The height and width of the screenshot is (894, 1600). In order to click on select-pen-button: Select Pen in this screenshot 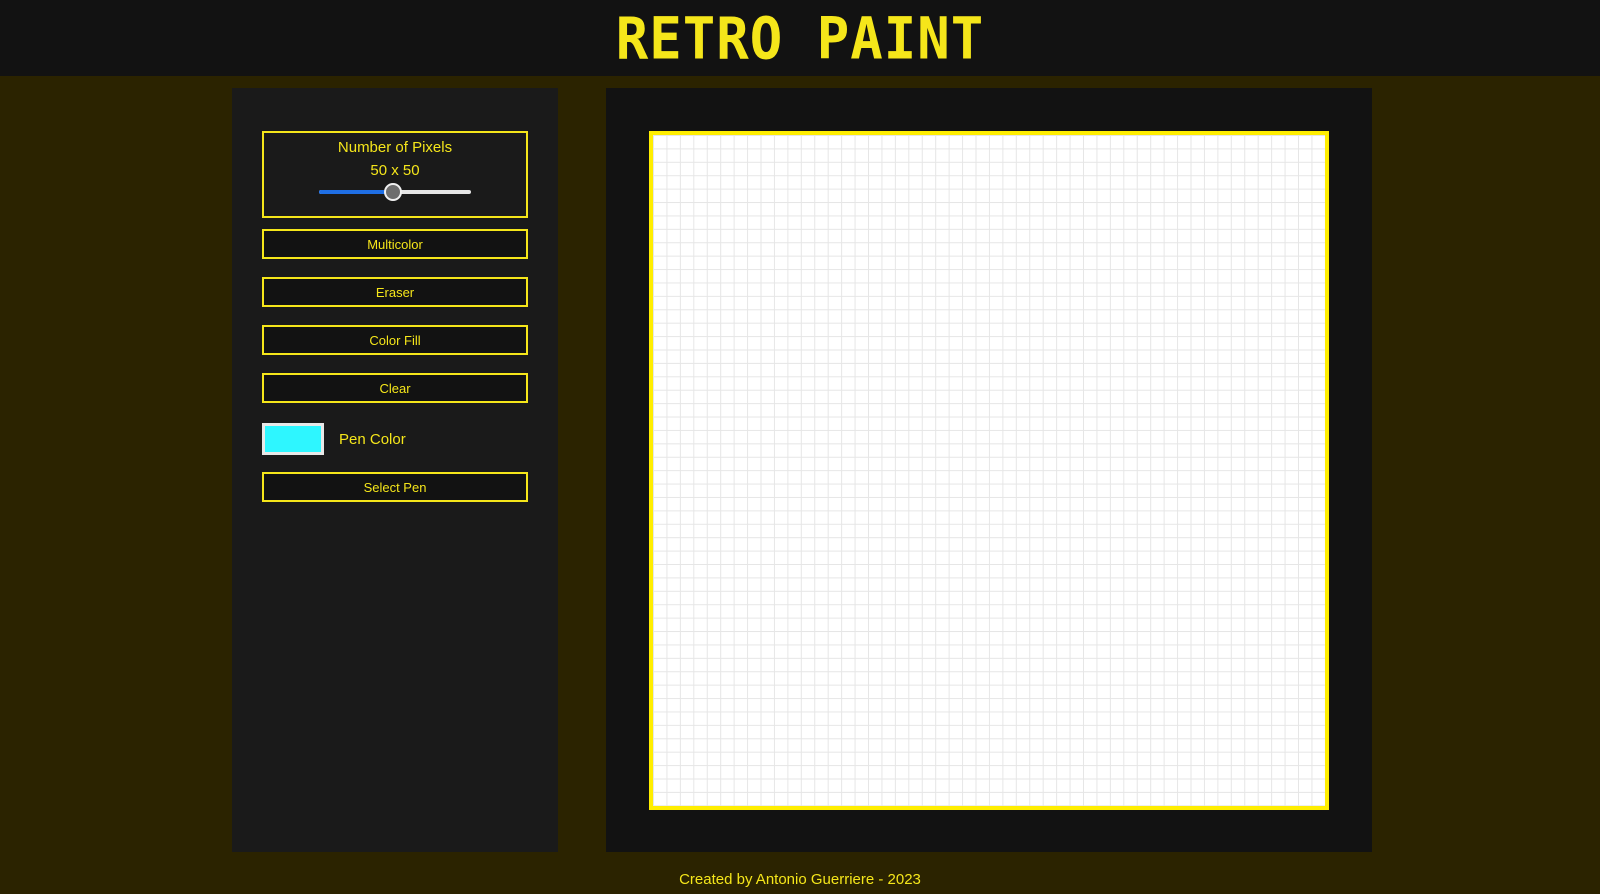, I will do `click(395, 487)`.